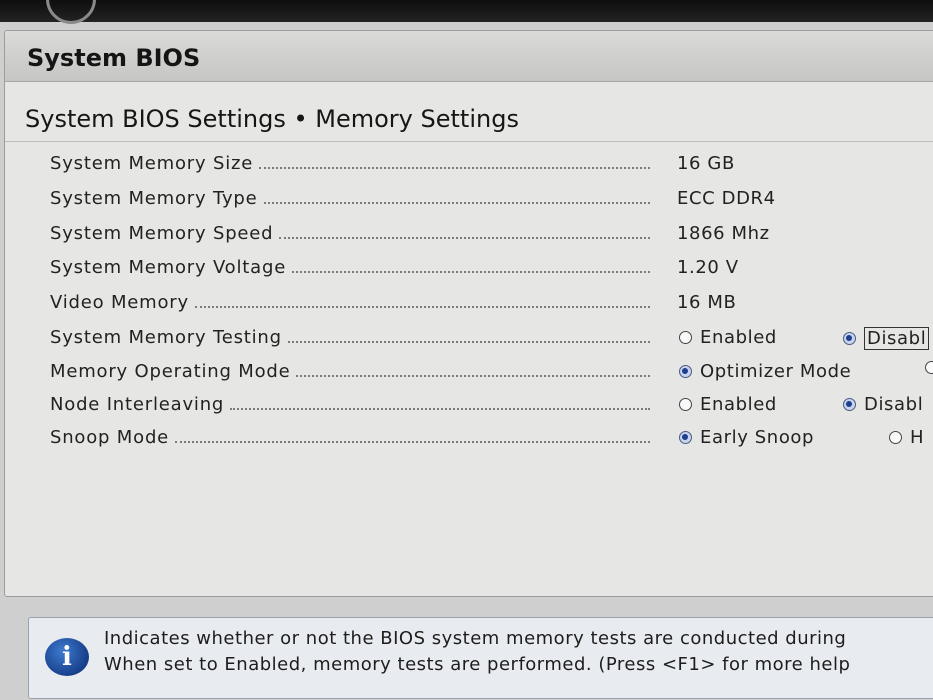  I want to click on setting-row-memory-size: System Memory Size 16 GB, so click(469, 164).